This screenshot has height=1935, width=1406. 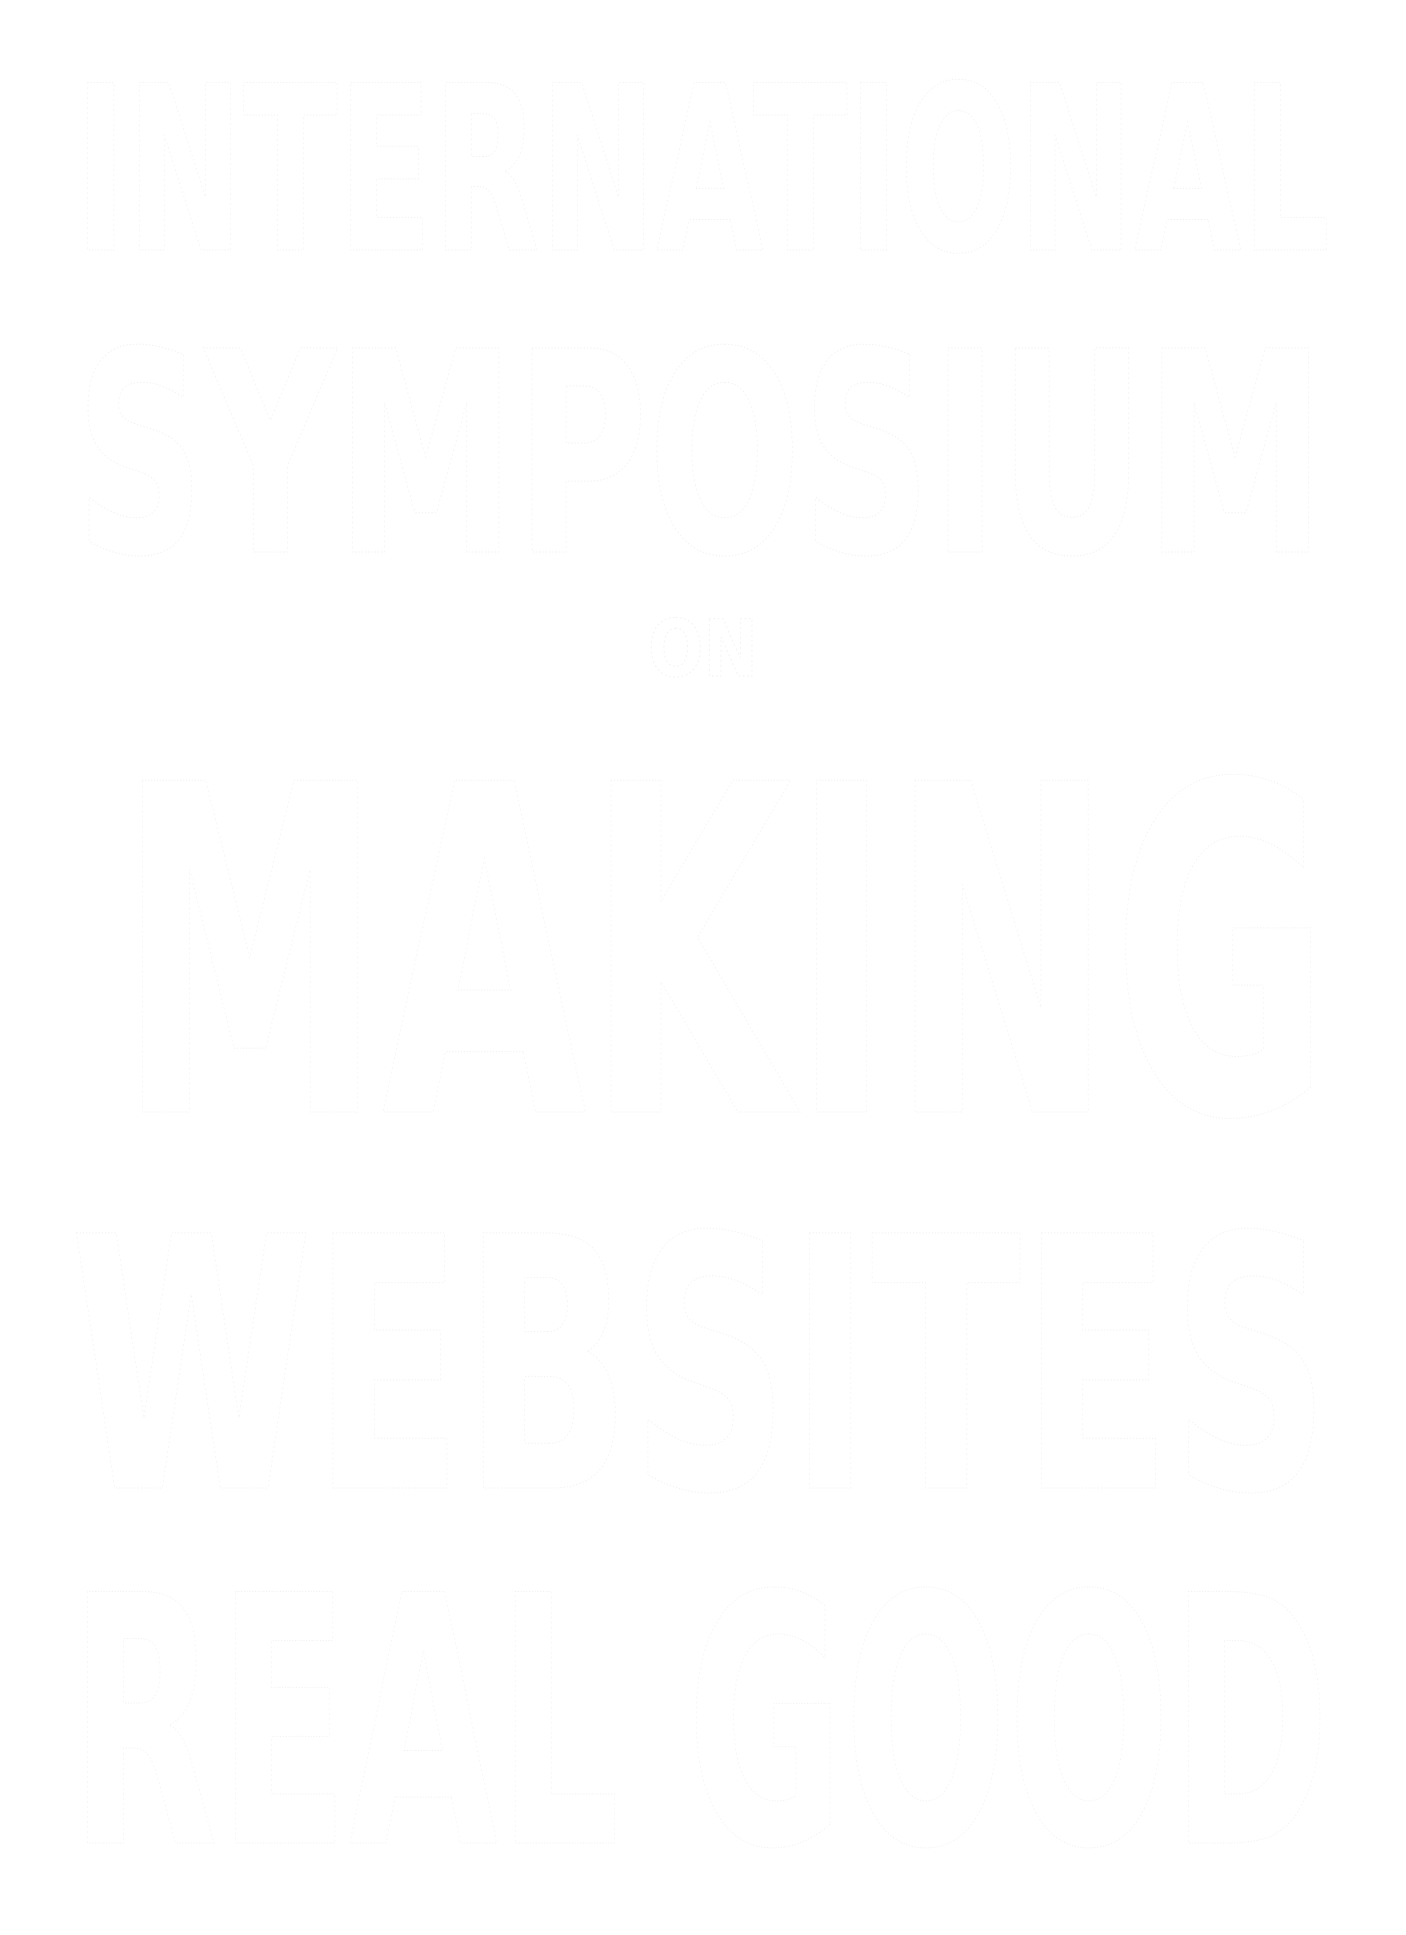 I want to click on title-line-on: ON, so click(x=703, y=650).